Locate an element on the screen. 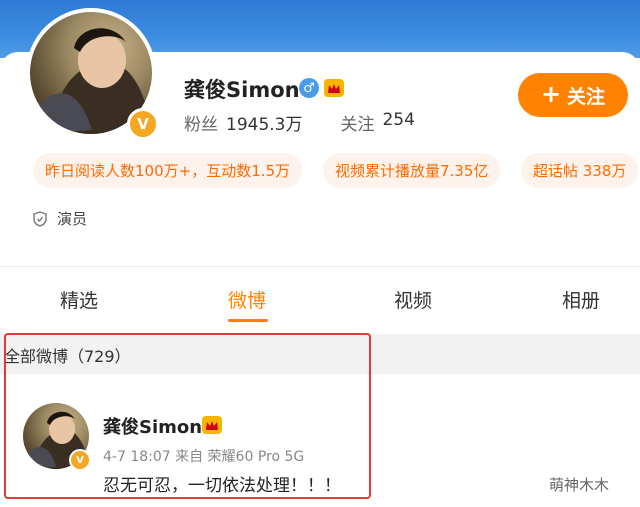  role-label: 演员 is located at coordinates (72, 219).